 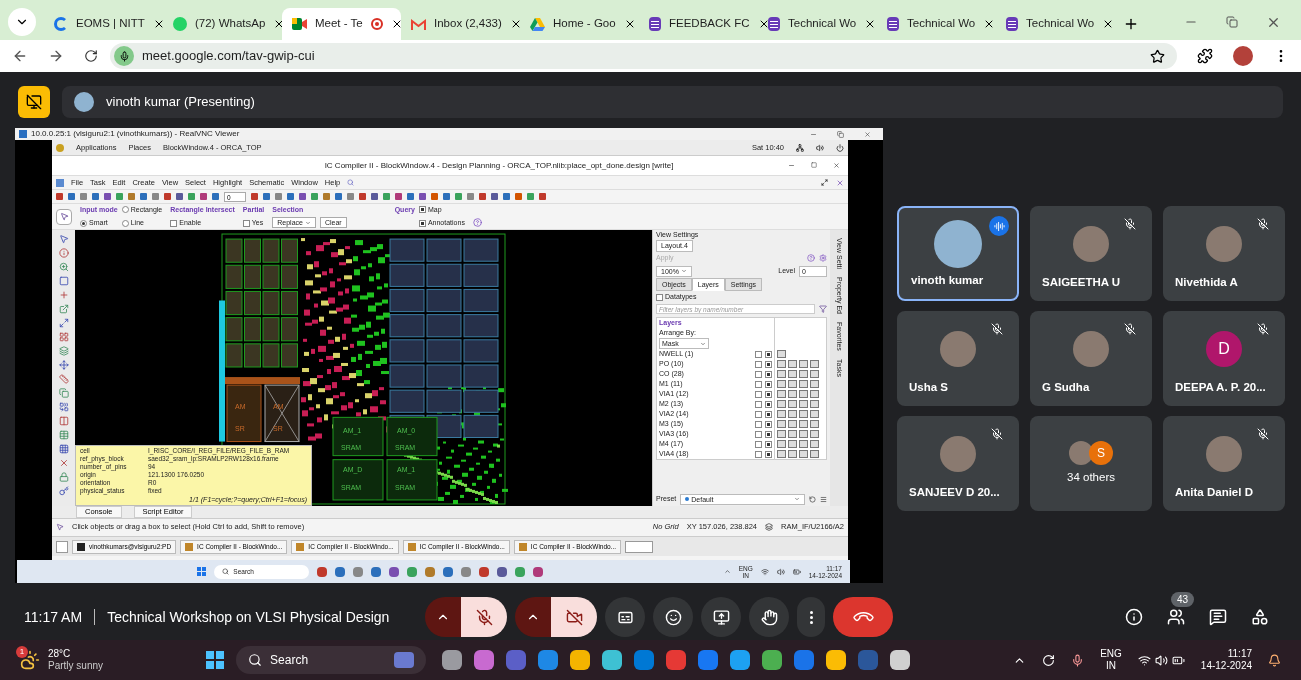 What do you see at coordinates (331, 660) in the screenshot?
I see `search-field: Search` at bounding box center [331, 660].